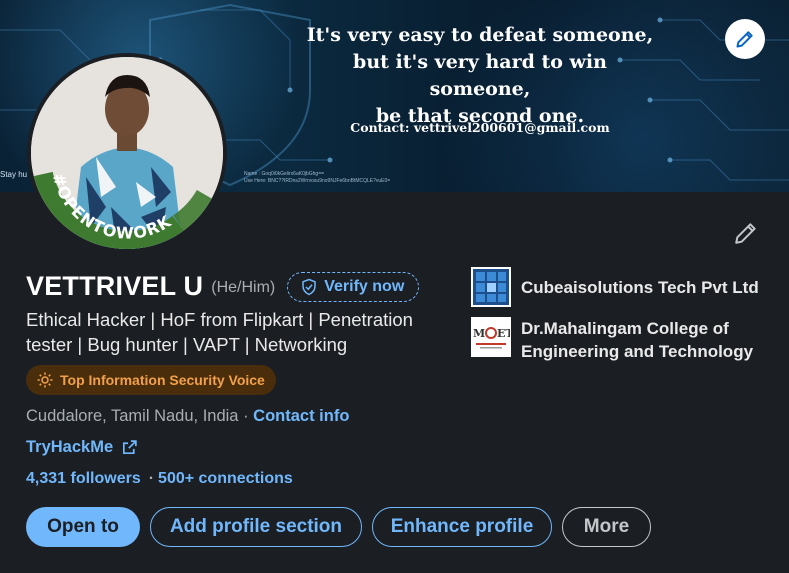  What do you see at coordinates (309, 287) in the screenshot?
I see `shield-check-icon` at bounding box center [309, 287].